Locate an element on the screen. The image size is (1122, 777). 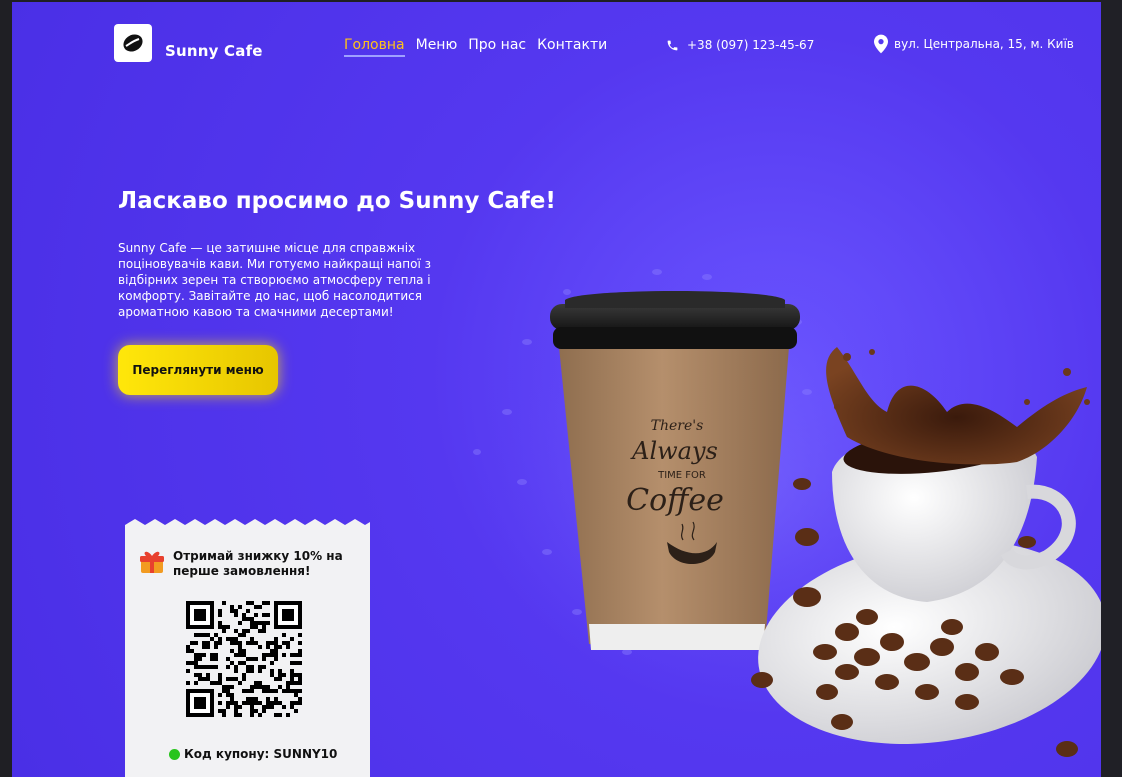
phone-icon is located at coordinates (672, 45).